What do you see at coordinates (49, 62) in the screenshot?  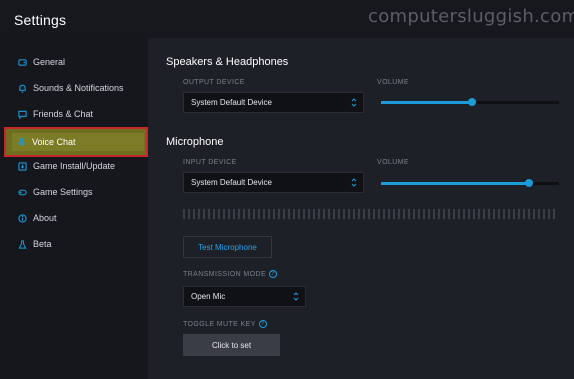 I see `sidebar-item-label: General` at bounding box center [49, 62].